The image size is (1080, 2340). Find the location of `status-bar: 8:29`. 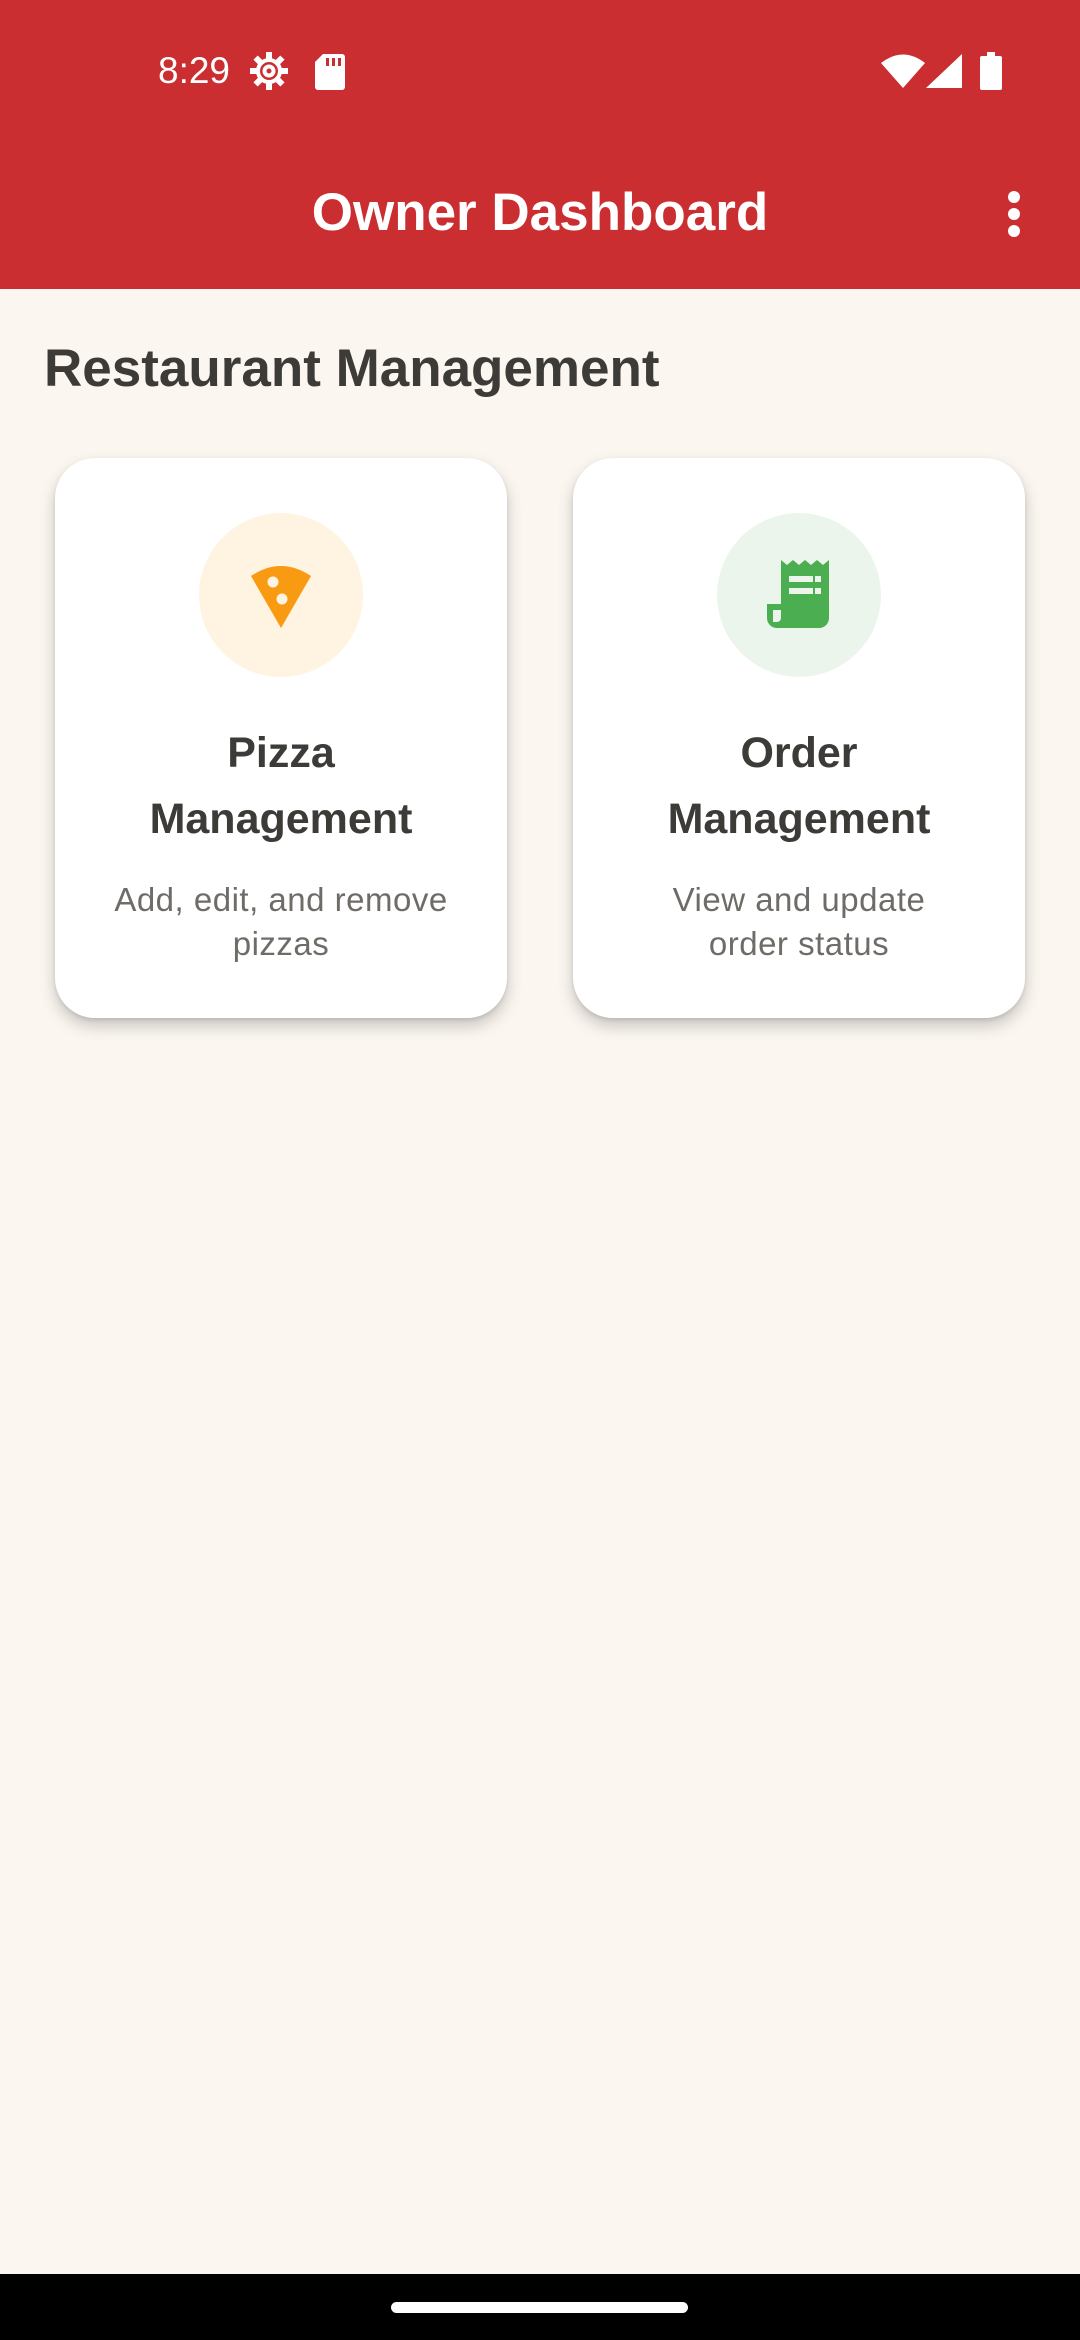

status-bar: 8:29 is located at coordinates (540, 71).